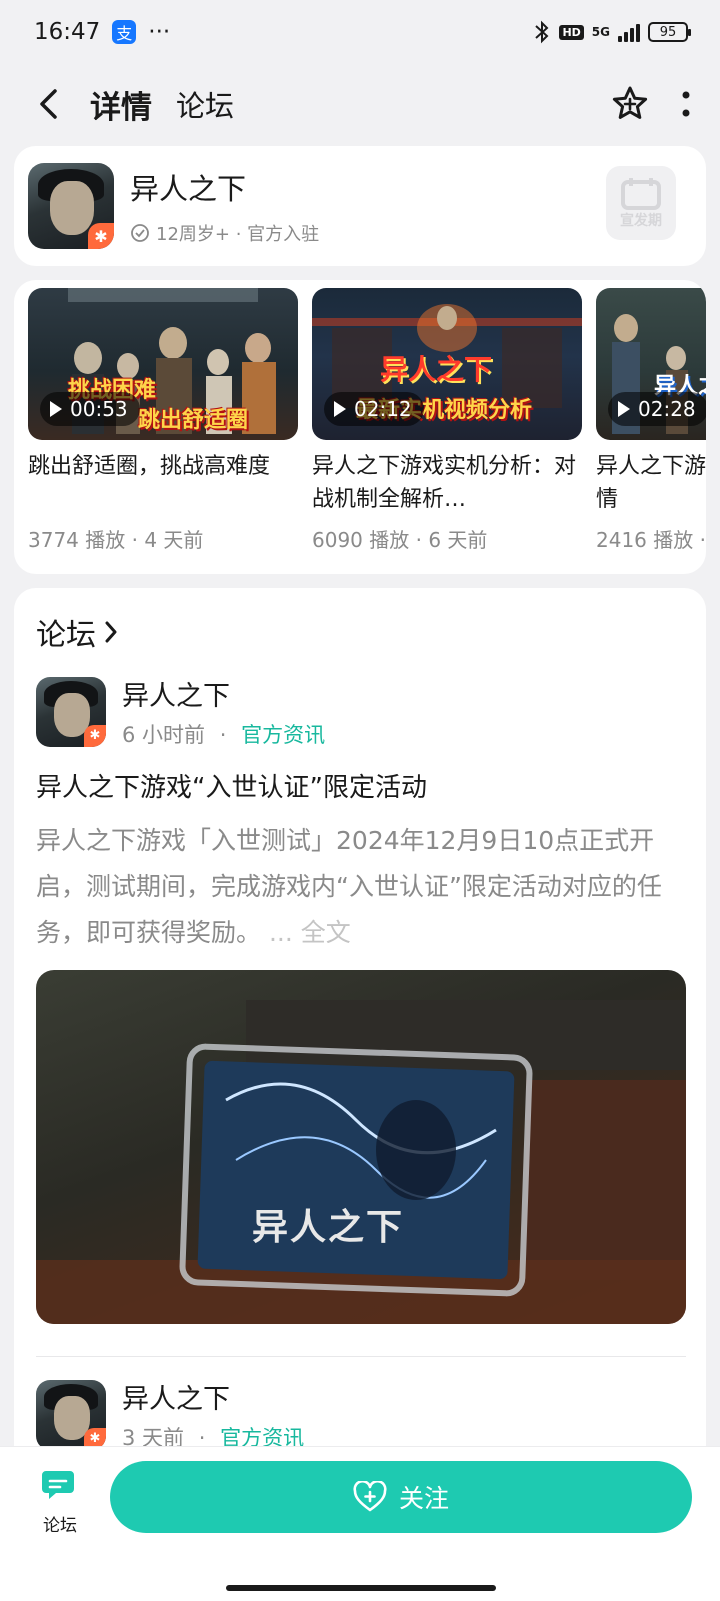 This screenshot has height=1601, width=720. What do you see at coordinates (188, 189) in the screenshot?
I see `game-title: 异人之下` at bounding box center [188, 189].